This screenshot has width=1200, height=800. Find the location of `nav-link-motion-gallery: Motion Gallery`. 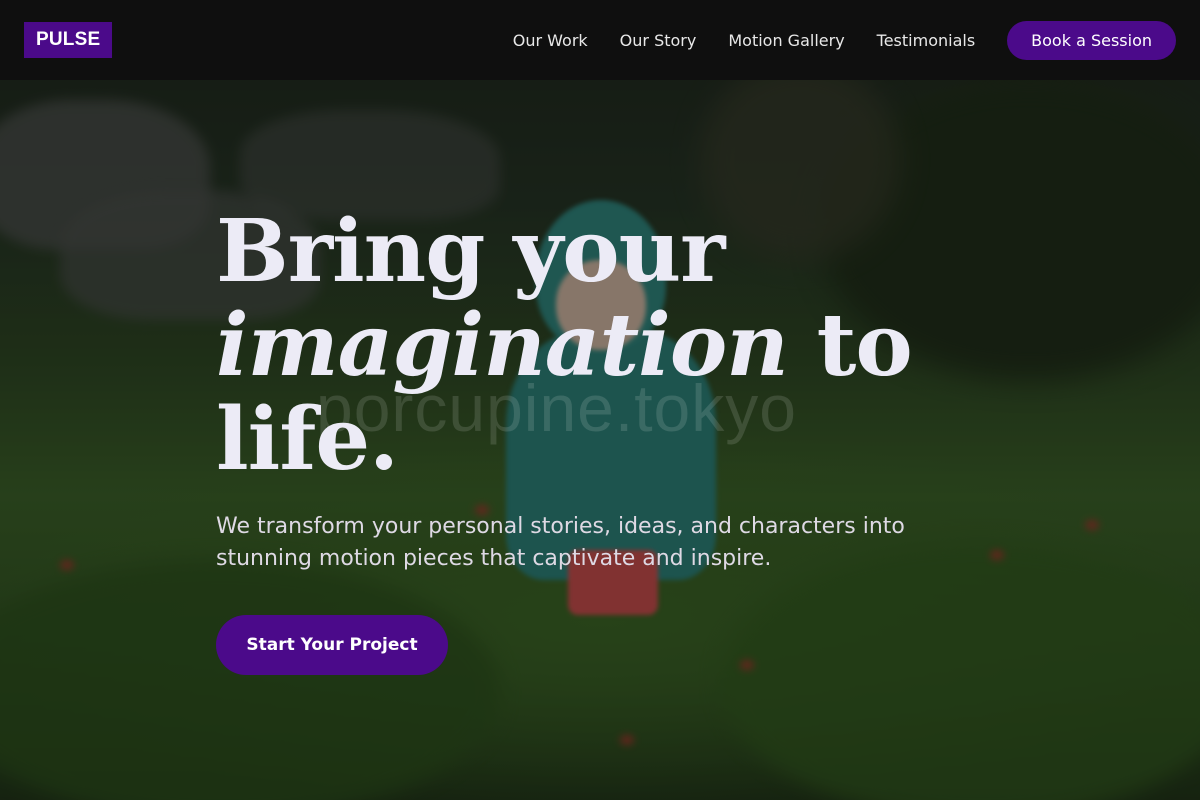

nav-link-motion-gallery: Motion Gallery is located at coordinates (786, 40).